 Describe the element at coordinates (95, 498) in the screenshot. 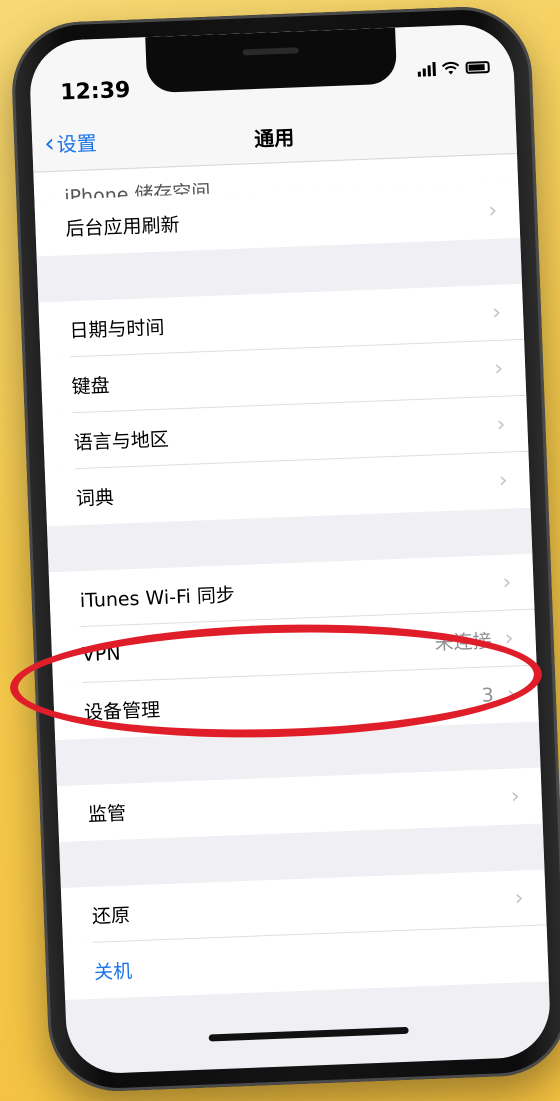

I see `list-item-label: 词典` at that location.